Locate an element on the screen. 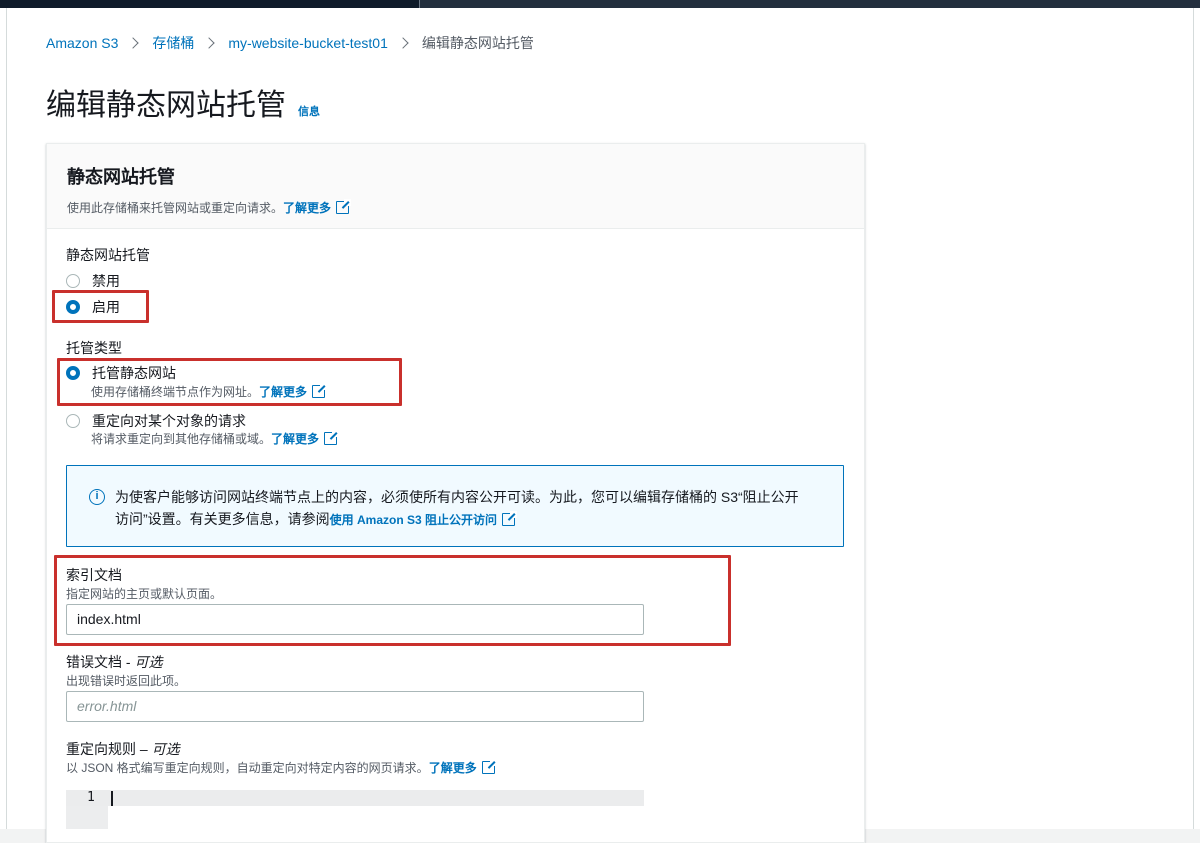  redirect-rules-label-text: 重定向规则 – is located at coordinates (109, 749).